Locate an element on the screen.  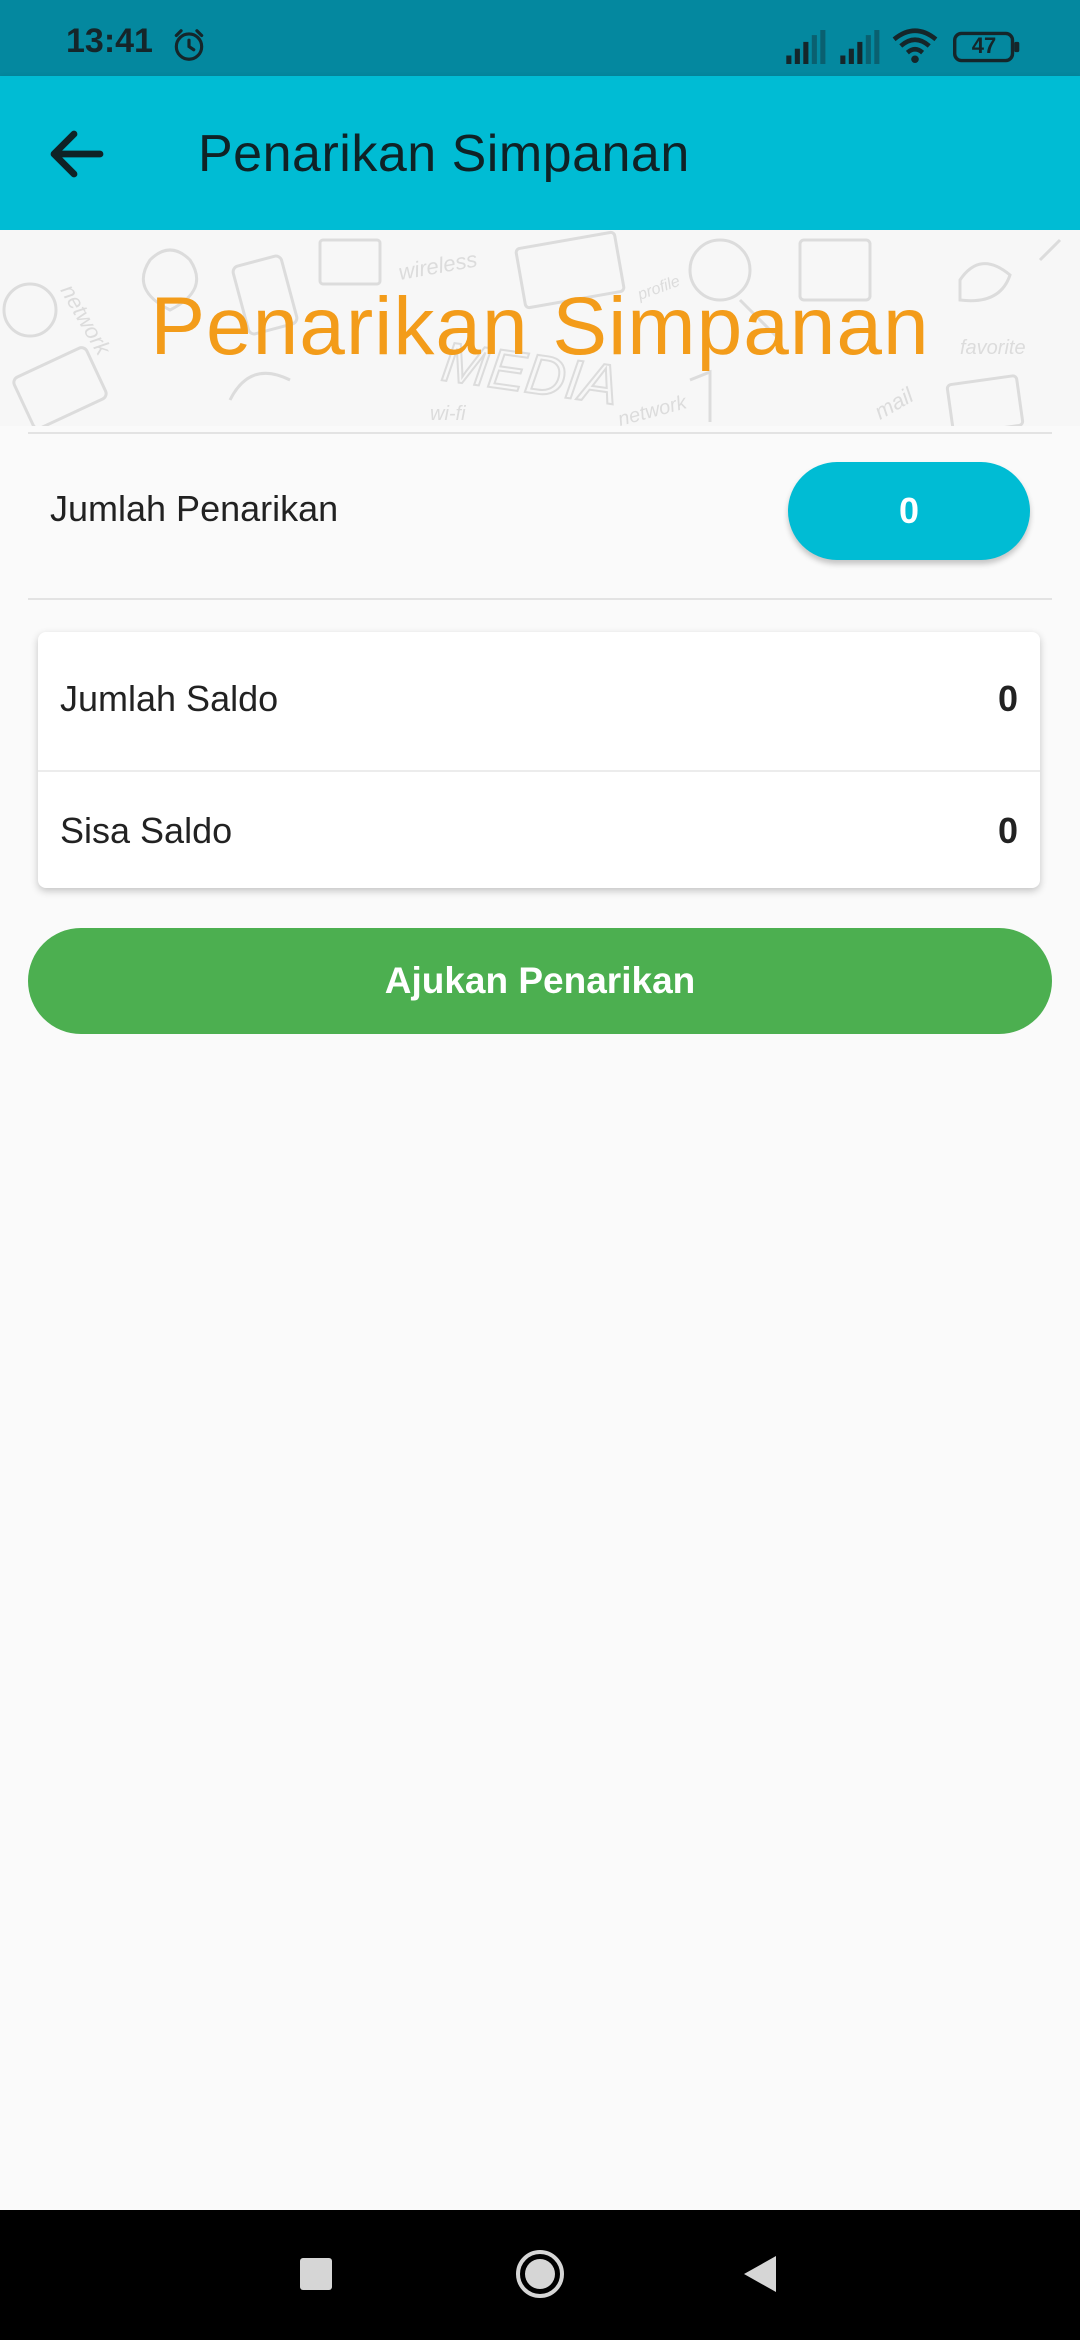
page-title: Penarikan Simpanan is located at coordinates (444, 154).